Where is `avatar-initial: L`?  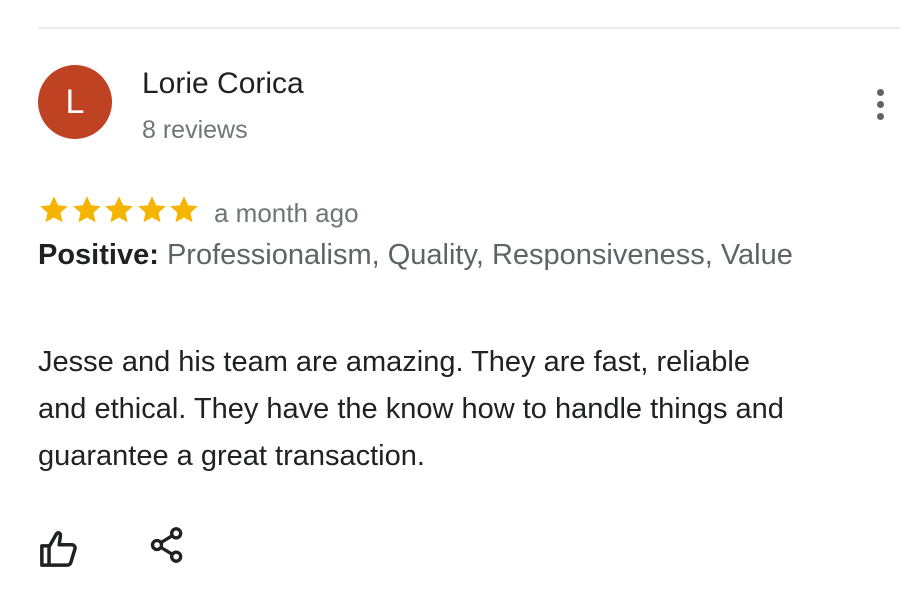 avatar-initial: L is located at coordinates (75, 102).